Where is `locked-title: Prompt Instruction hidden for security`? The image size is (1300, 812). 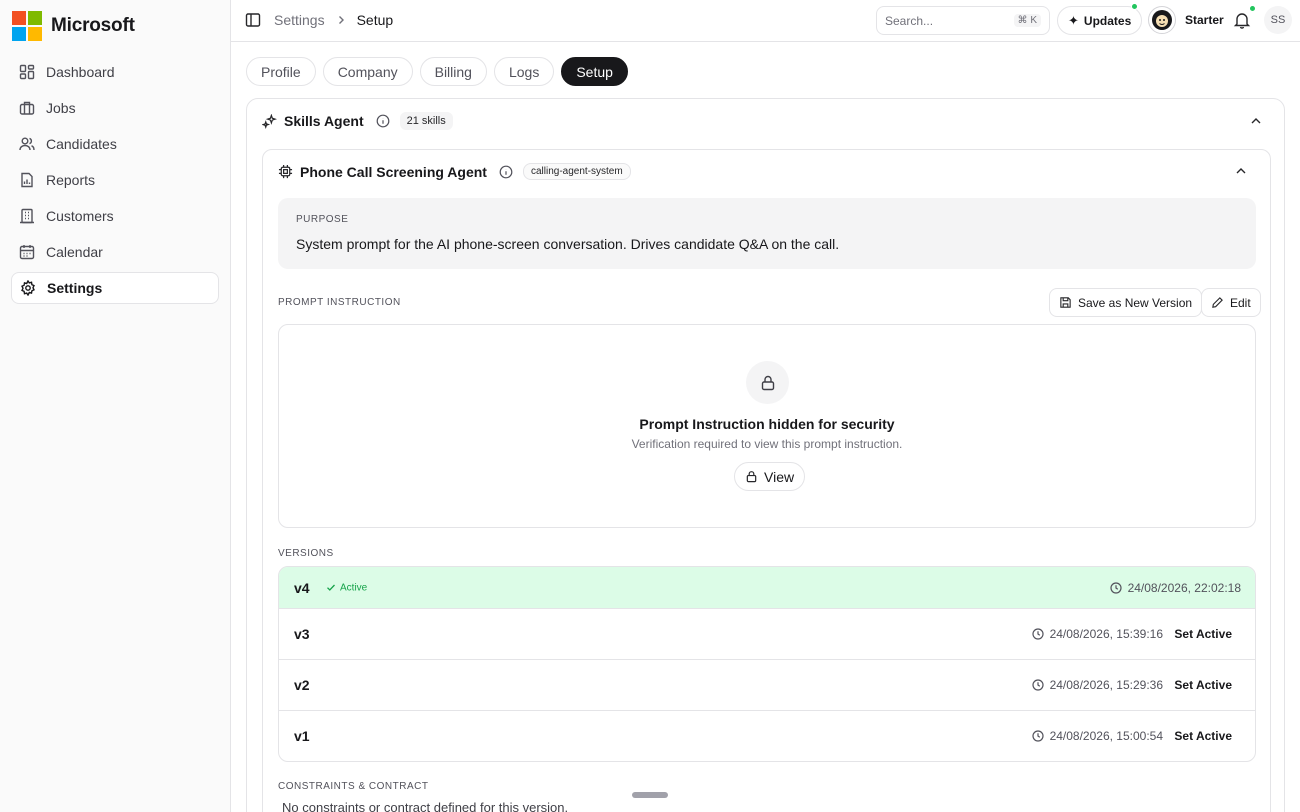
locked-title: Prompt Instruction hidden for security is located at coordinates (767, 424).